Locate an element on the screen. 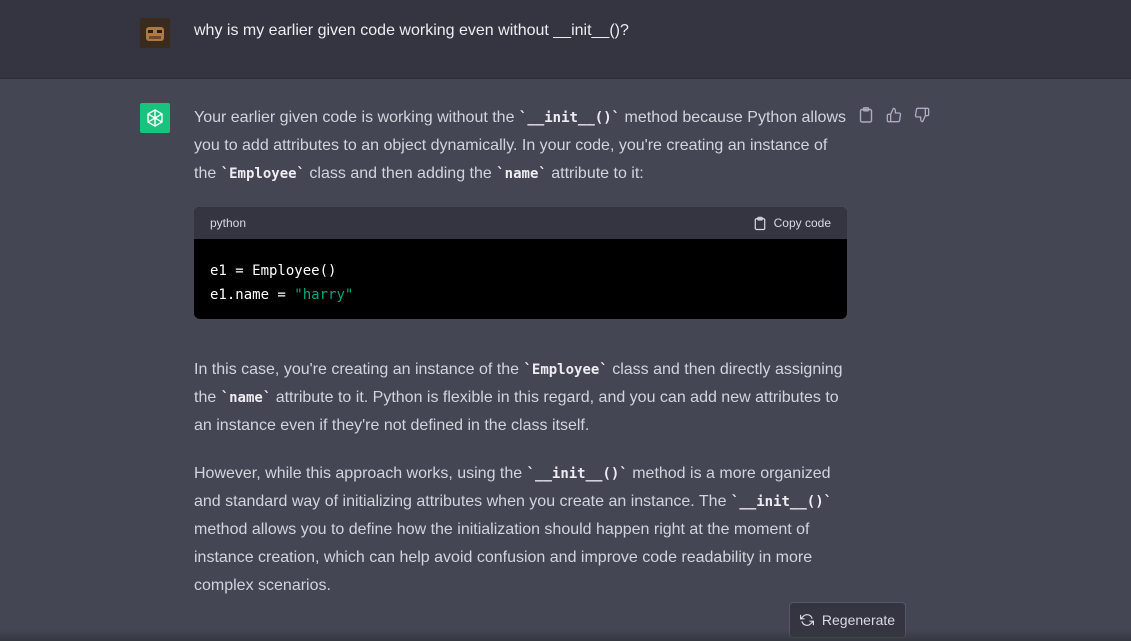 This screenshot has height=641, width=1131. refresh-icon is located at coordinates (806, 620).